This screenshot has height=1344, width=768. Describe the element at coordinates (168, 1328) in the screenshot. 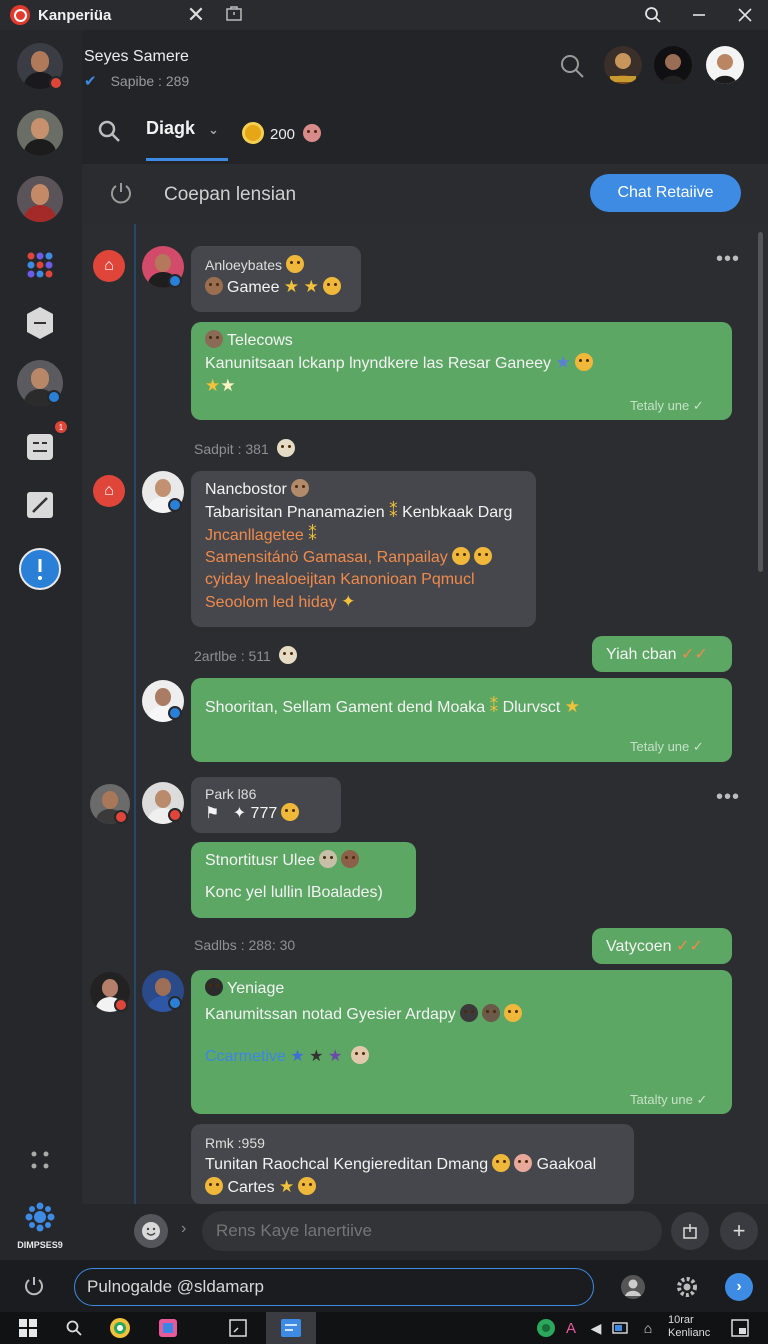

I see `app-icon` at that location.